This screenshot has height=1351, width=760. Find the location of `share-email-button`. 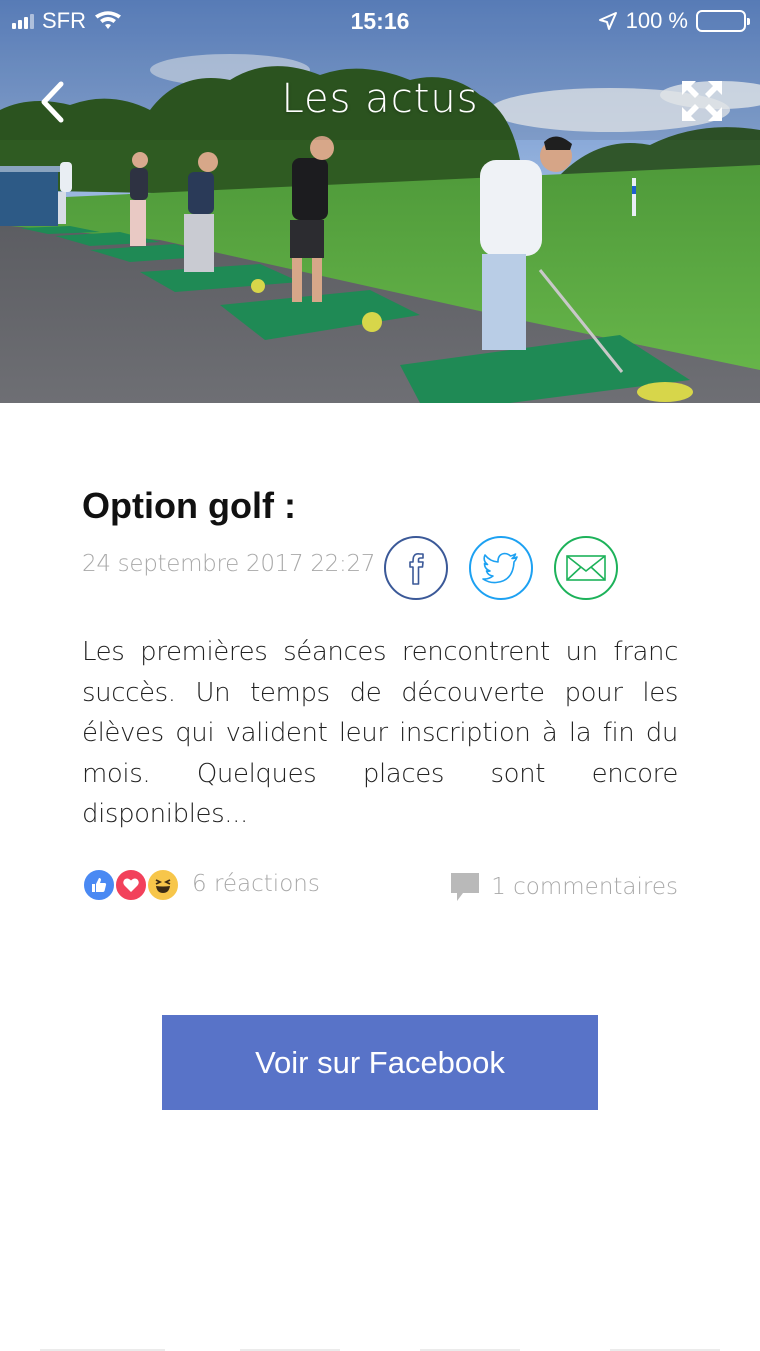

share-email-button is located at coordinates (586, 568).